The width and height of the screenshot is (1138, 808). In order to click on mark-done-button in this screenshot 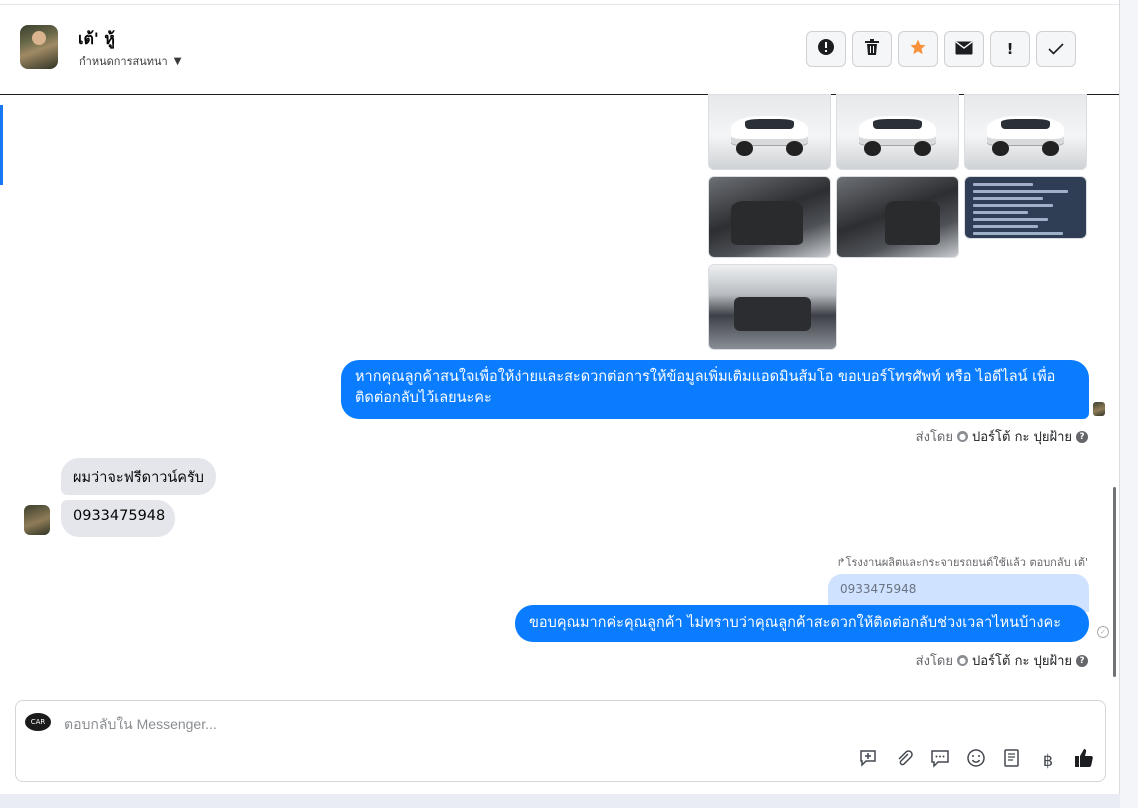, I will do `click(1056, 49)`.